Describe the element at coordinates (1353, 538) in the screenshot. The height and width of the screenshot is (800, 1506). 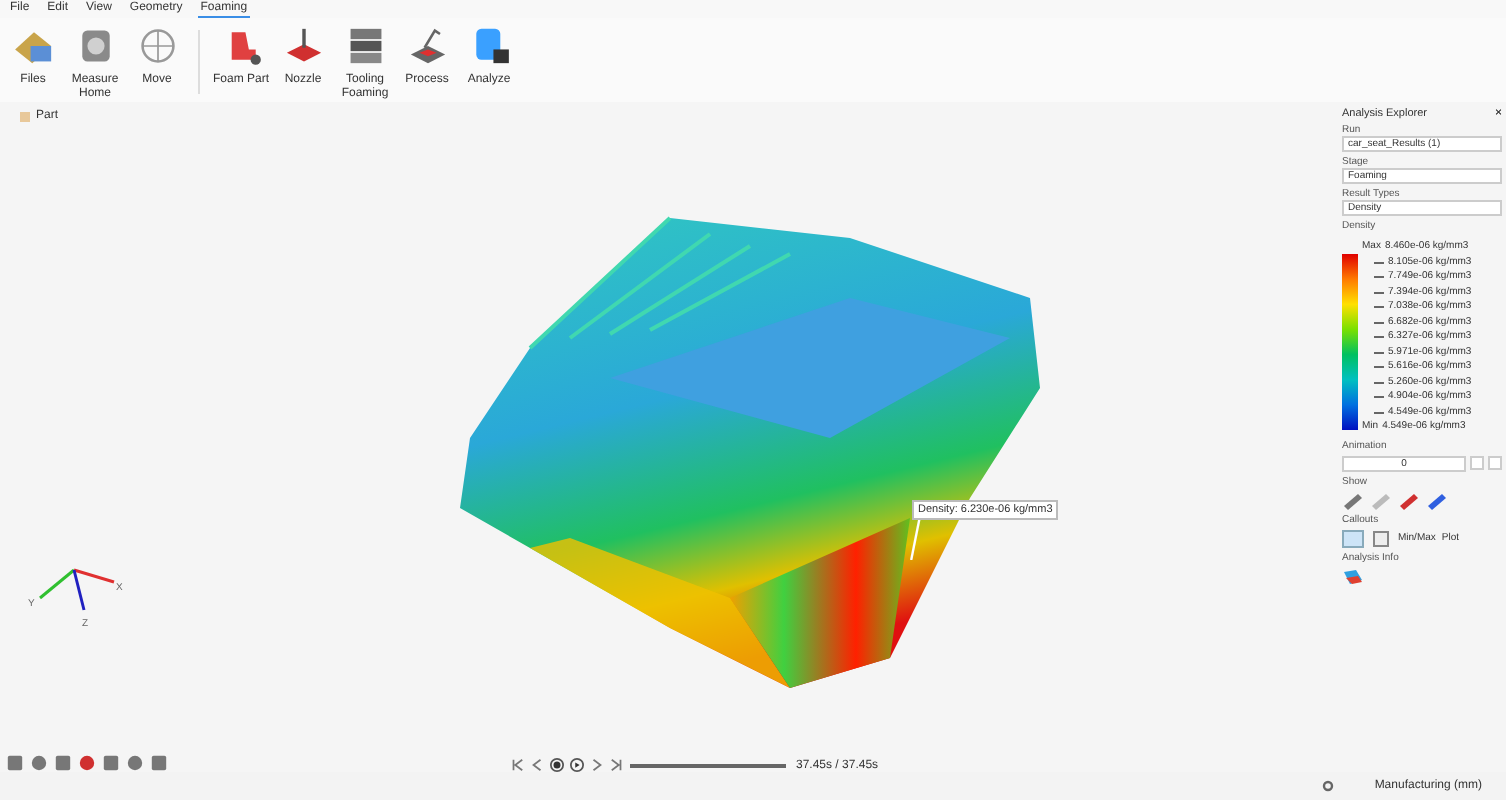
I see `probe-icon` at that location.